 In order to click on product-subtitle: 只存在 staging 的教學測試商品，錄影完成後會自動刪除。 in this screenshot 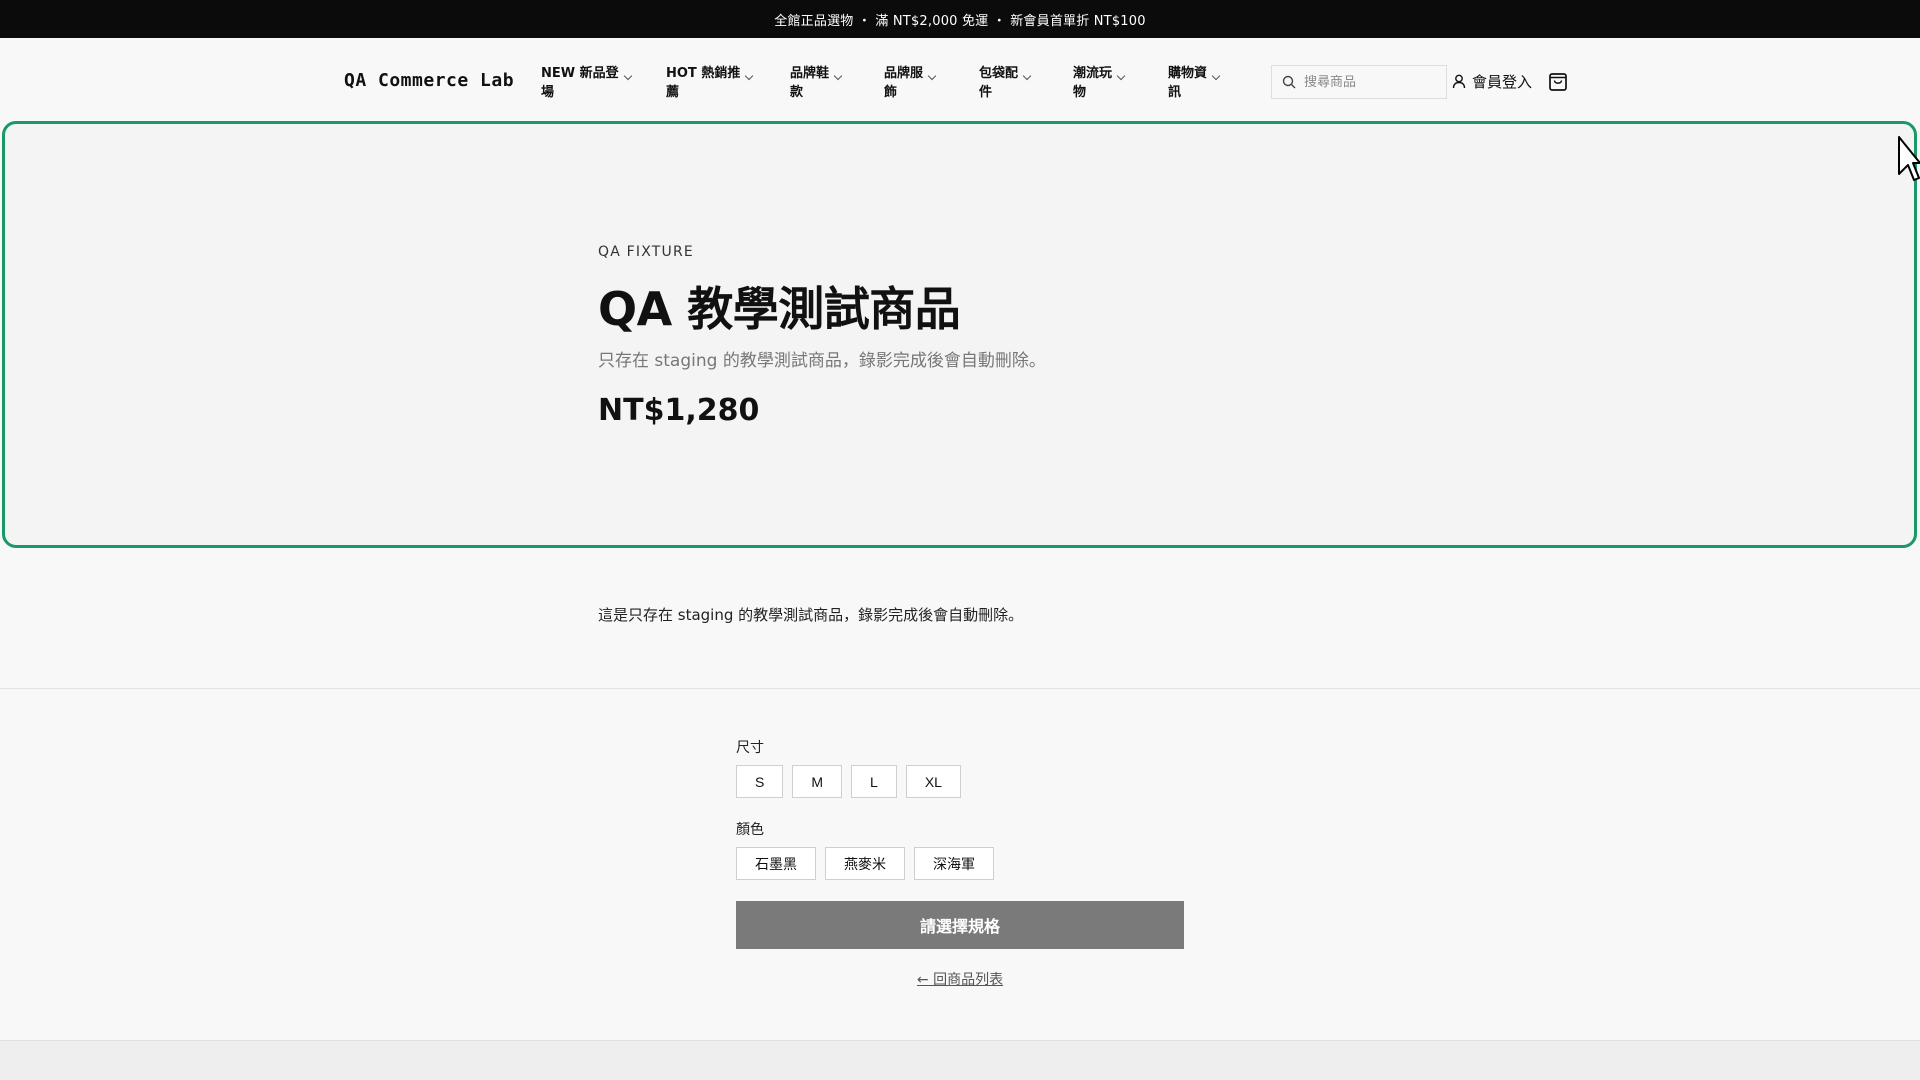, I will do `click(822, 361)`.